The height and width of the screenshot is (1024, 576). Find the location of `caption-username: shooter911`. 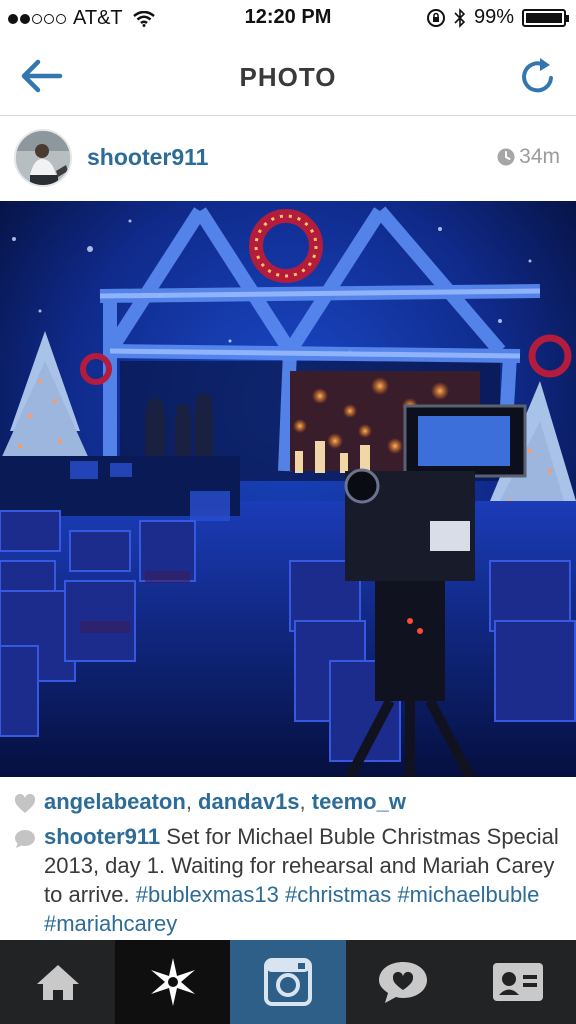

caption-username: shooter911 is located at coordinates (102, 836).